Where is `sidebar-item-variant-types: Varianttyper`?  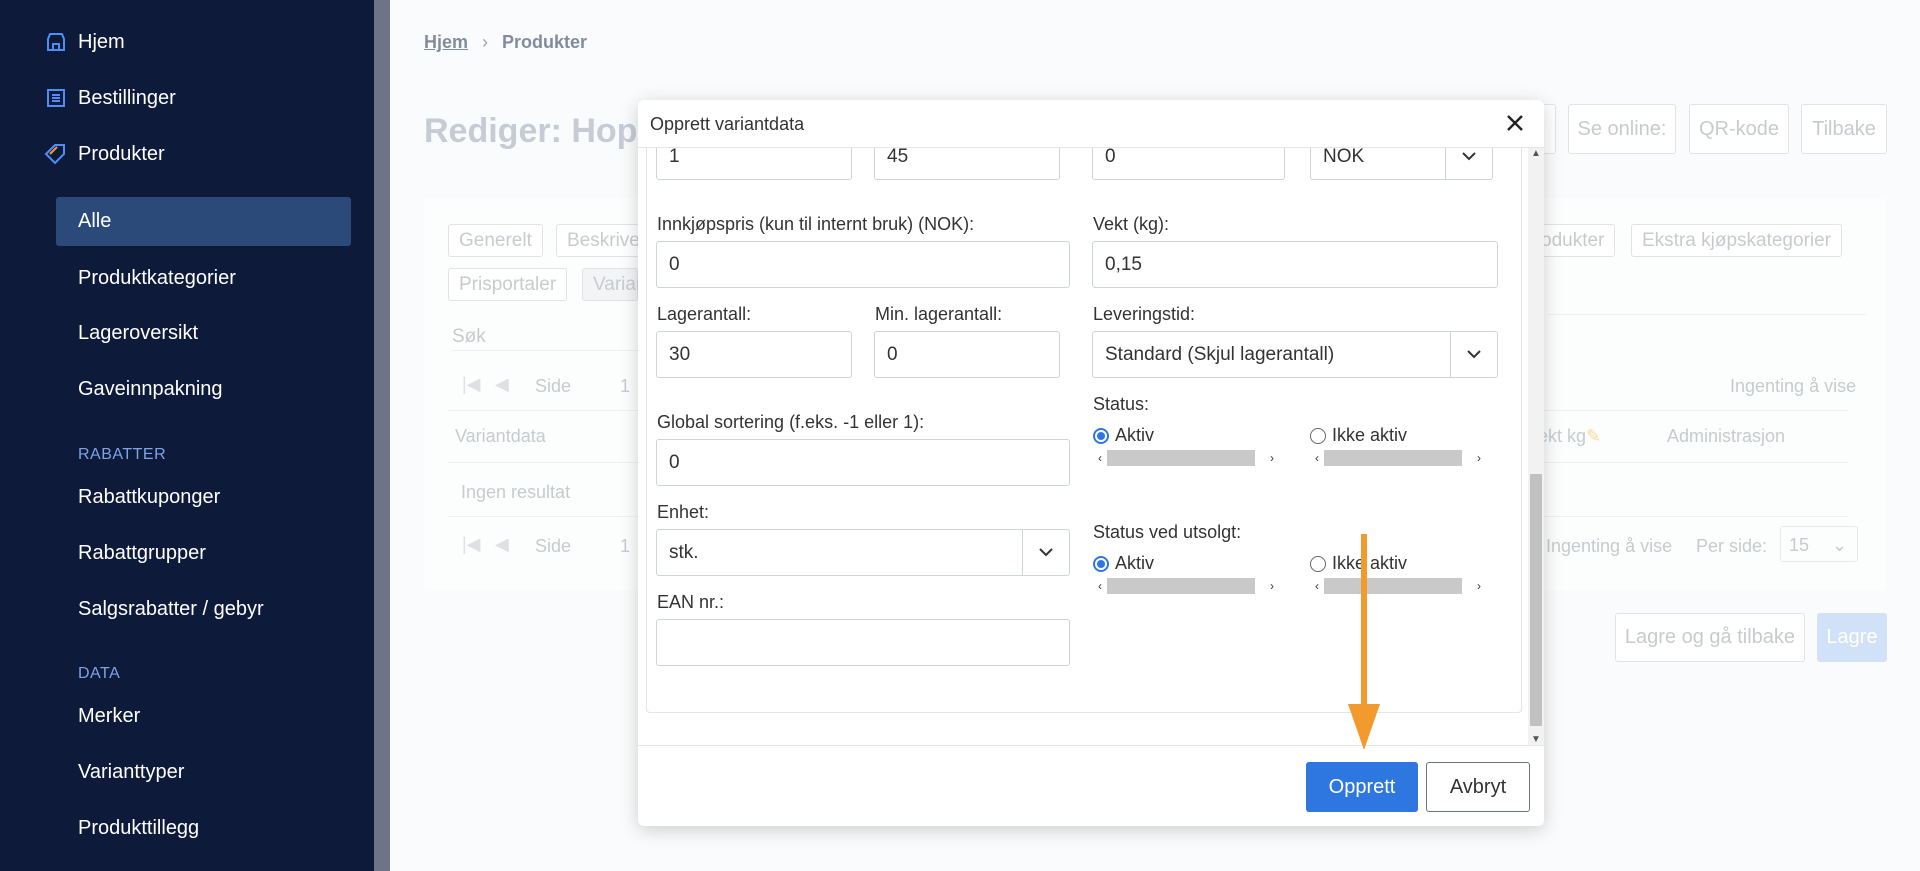 sidebar-item-variant-types: Varianttyper is located at coordinates (131, 772).